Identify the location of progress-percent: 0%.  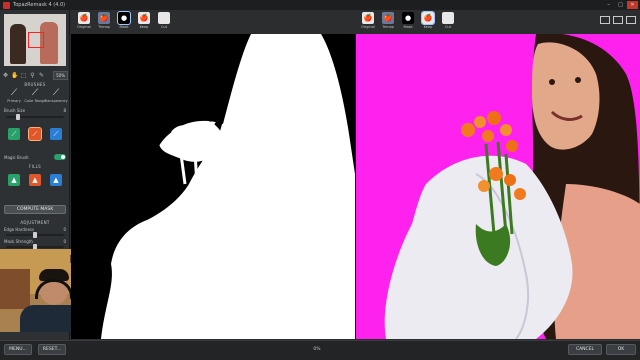
(317, 349).